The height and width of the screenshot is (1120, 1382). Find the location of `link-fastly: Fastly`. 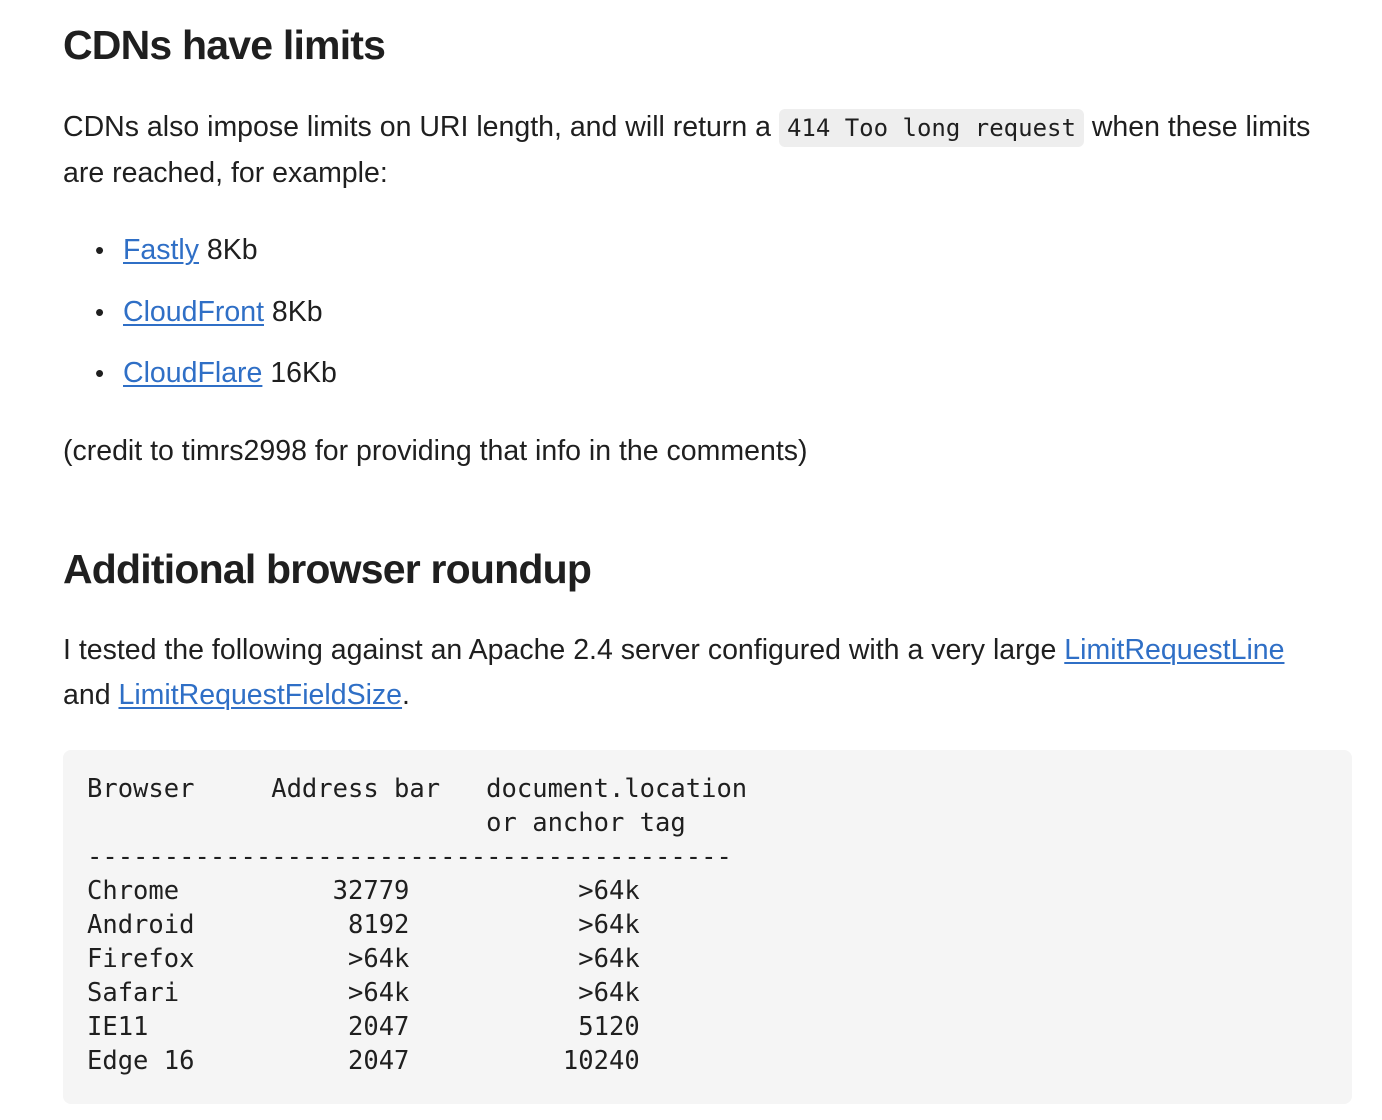

link-fastly: Fastly is located at coordinates (161, 250).